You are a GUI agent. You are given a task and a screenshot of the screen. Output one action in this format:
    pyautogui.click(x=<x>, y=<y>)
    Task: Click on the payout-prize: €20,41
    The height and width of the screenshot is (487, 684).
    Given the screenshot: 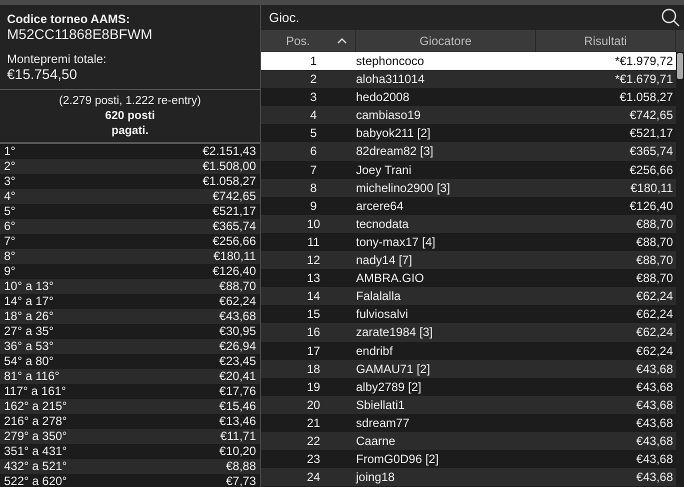 What is the action you would take?
    pyautogui.click(x=237, y=376)
    